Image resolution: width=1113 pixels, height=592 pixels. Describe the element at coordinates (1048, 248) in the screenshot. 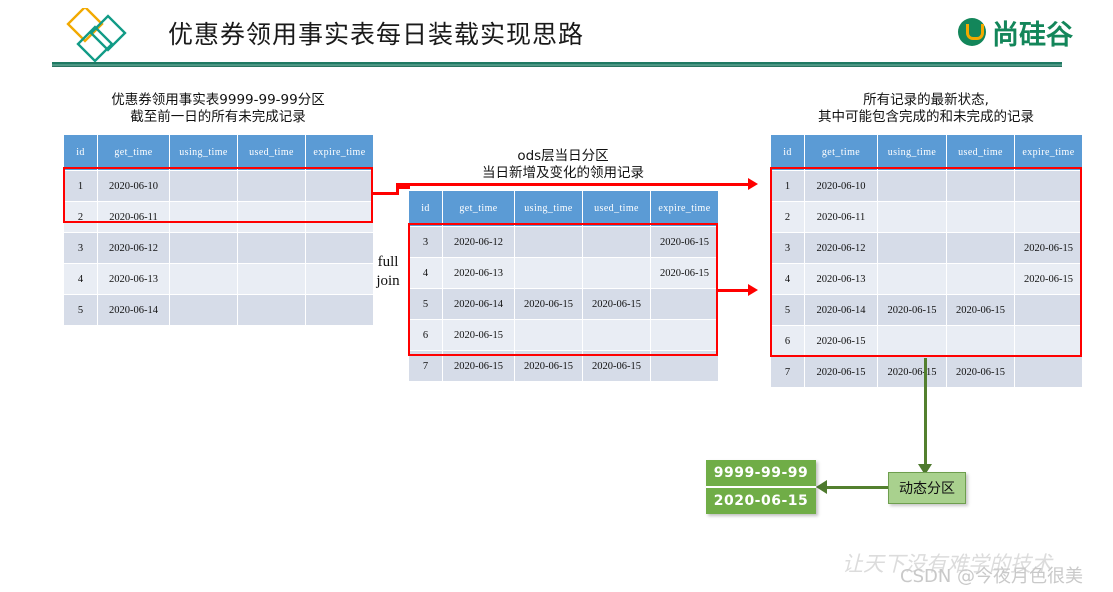

I see `right-table-cell-expire-time: 2020-06-15` at that location.